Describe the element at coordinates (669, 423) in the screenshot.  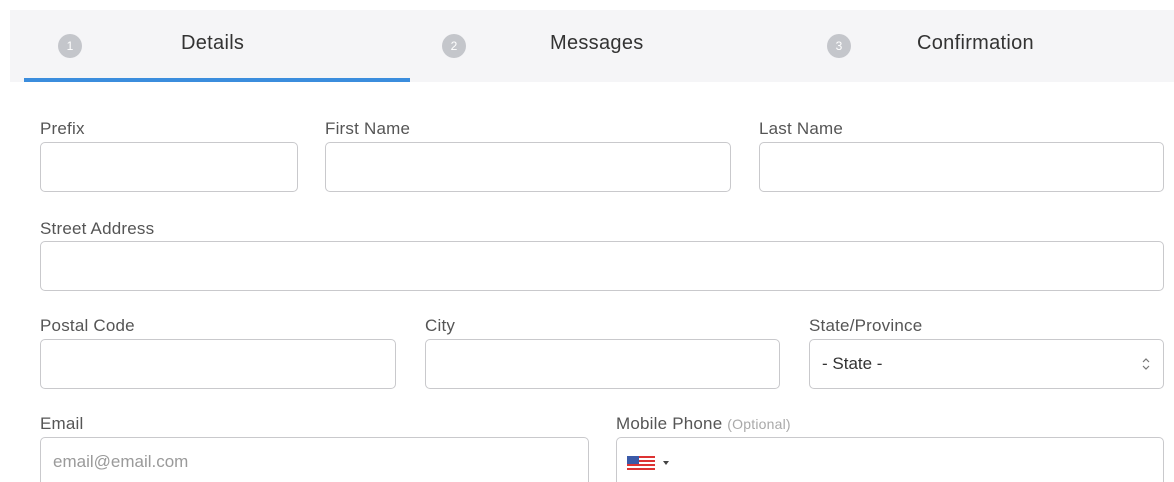
I see `mobile-phone-label-text: Mobile Phone` at that location.